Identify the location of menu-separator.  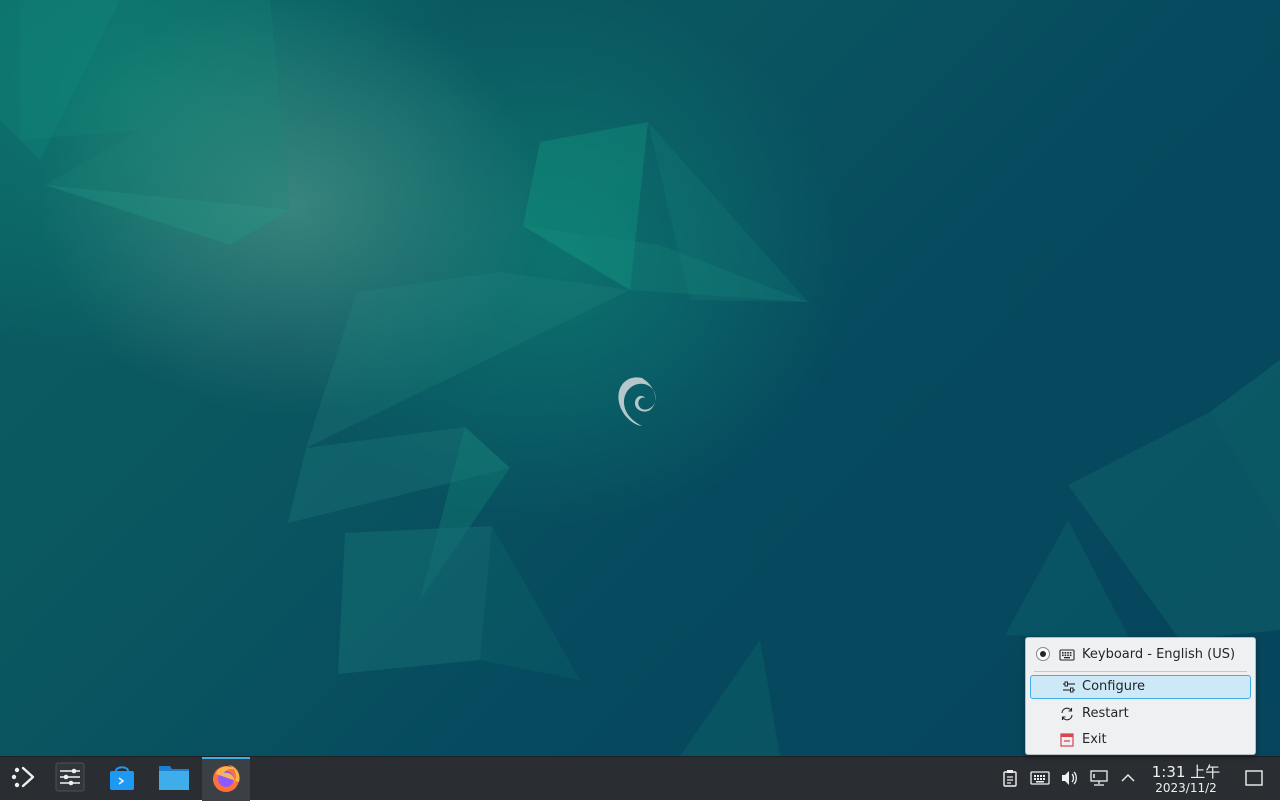
(1140, 671).